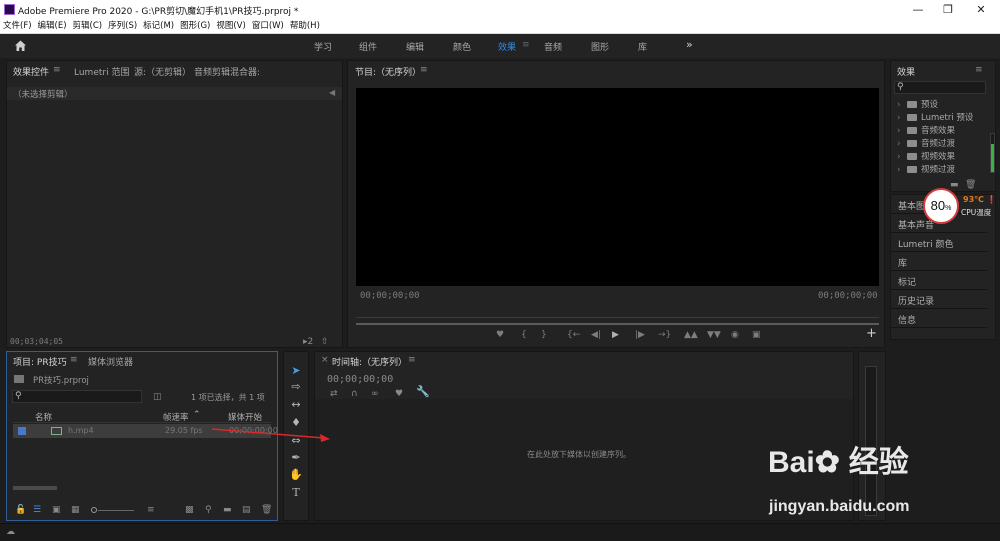 The image size is (1000, 541). Describe the element at coordinates (151, 510) in the screenshot. I see `sort-icons-icon: ≡` at that location.